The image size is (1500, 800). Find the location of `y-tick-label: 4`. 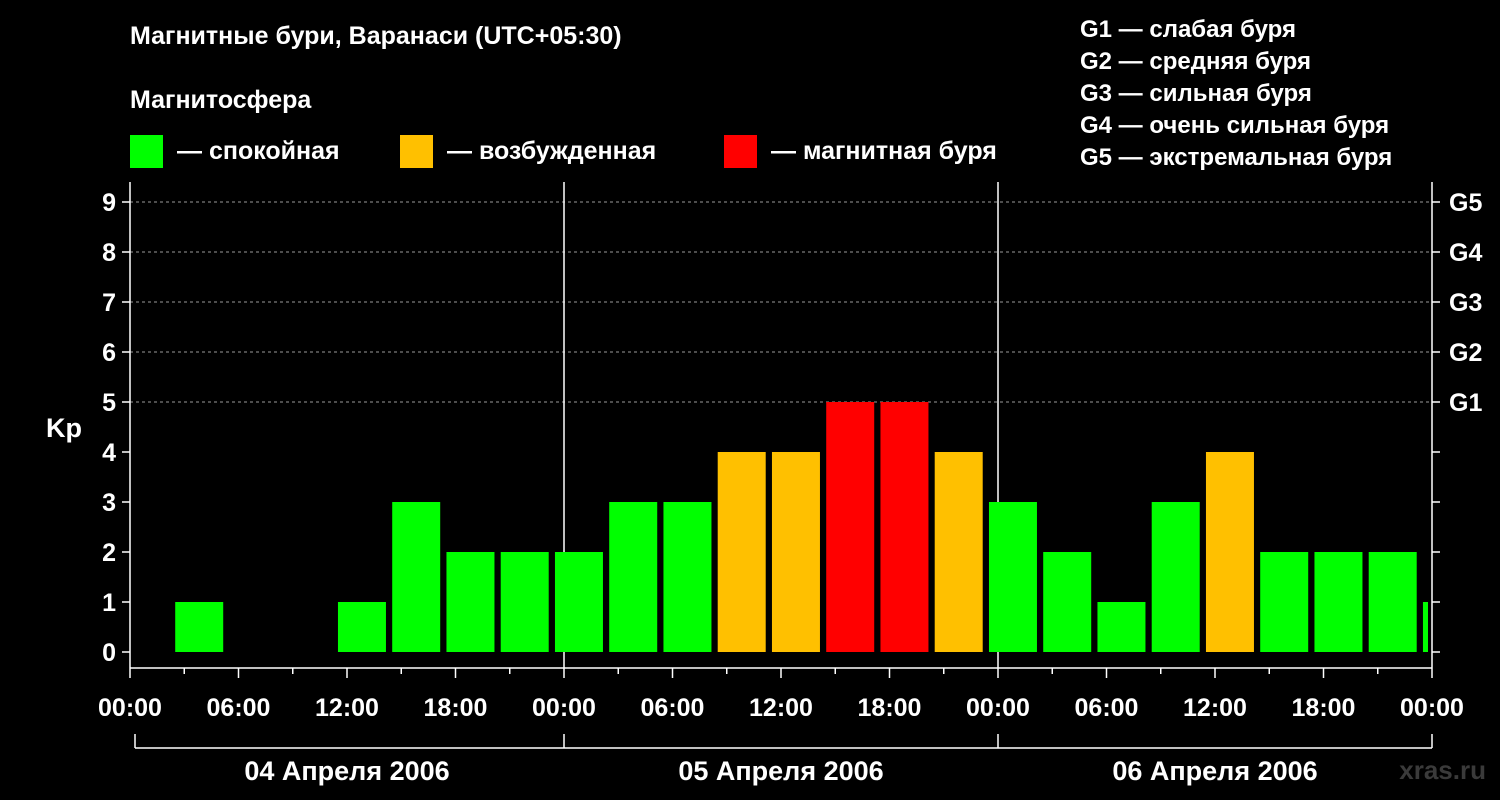

y-tick-label: 4 is located at coordinates (109, 453).